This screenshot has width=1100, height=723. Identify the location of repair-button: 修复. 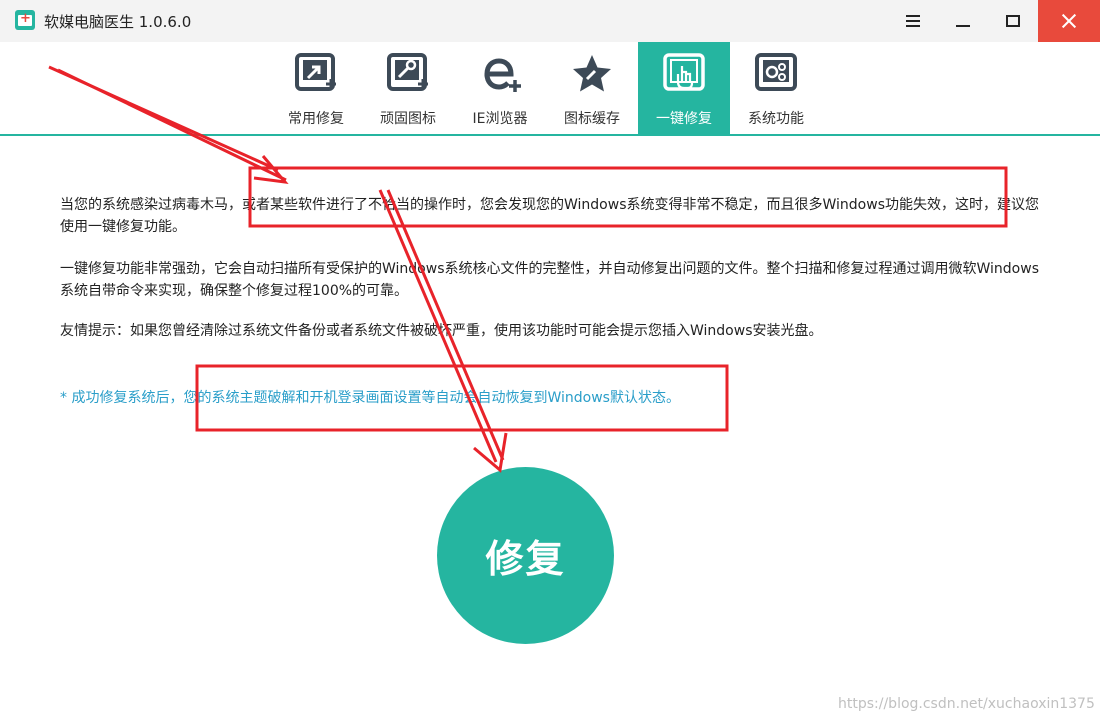
(525, 555).